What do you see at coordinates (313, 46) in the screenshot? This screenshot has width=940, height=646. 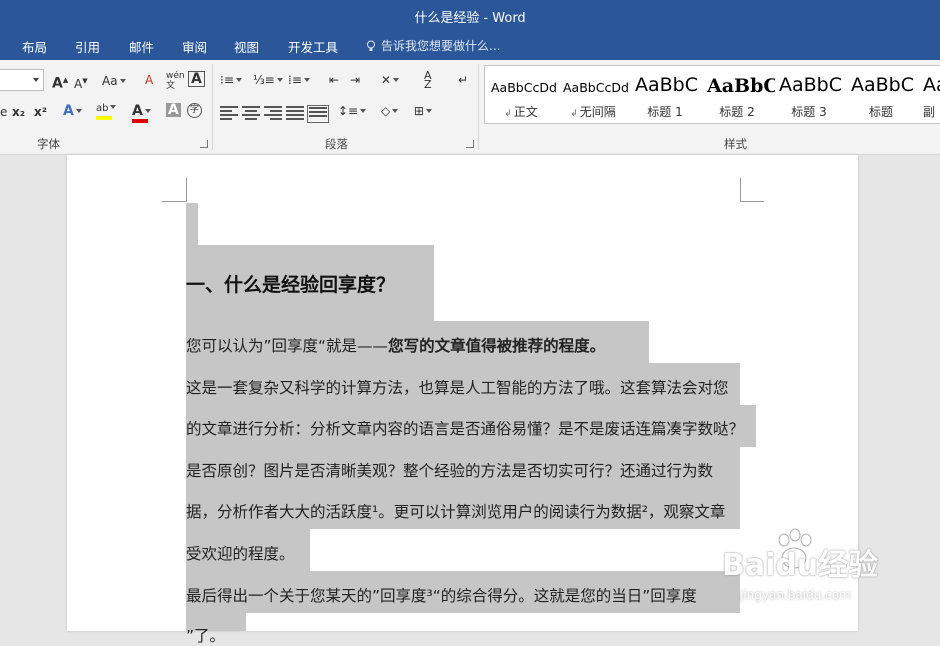 I see `tab-developer: 开发工具` at bounding box center [313, 46].